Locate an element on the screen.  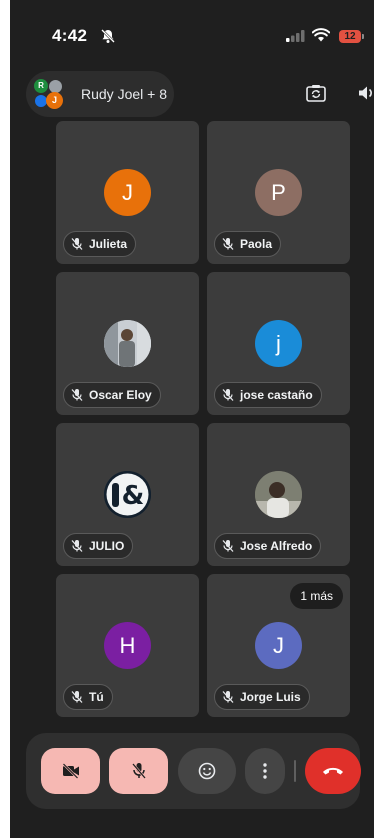
name-label: Tú is located at coordinates (88, 697).